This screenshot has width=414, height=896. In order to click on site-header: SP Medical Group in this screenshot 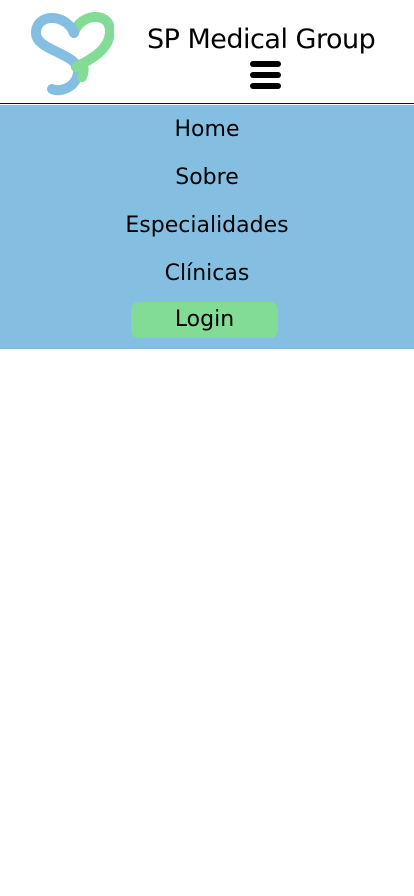, I will do `click(207, 52)`.